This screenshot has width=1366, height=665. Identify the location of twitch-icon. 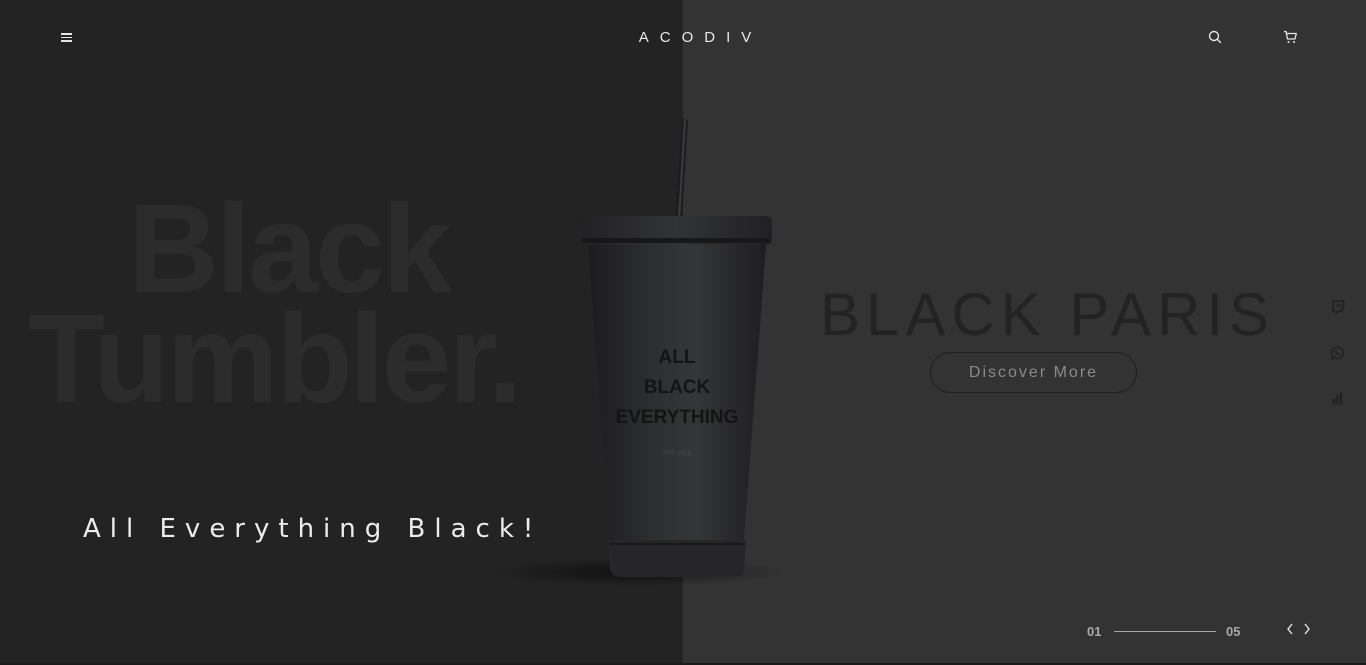
(1338, 308).